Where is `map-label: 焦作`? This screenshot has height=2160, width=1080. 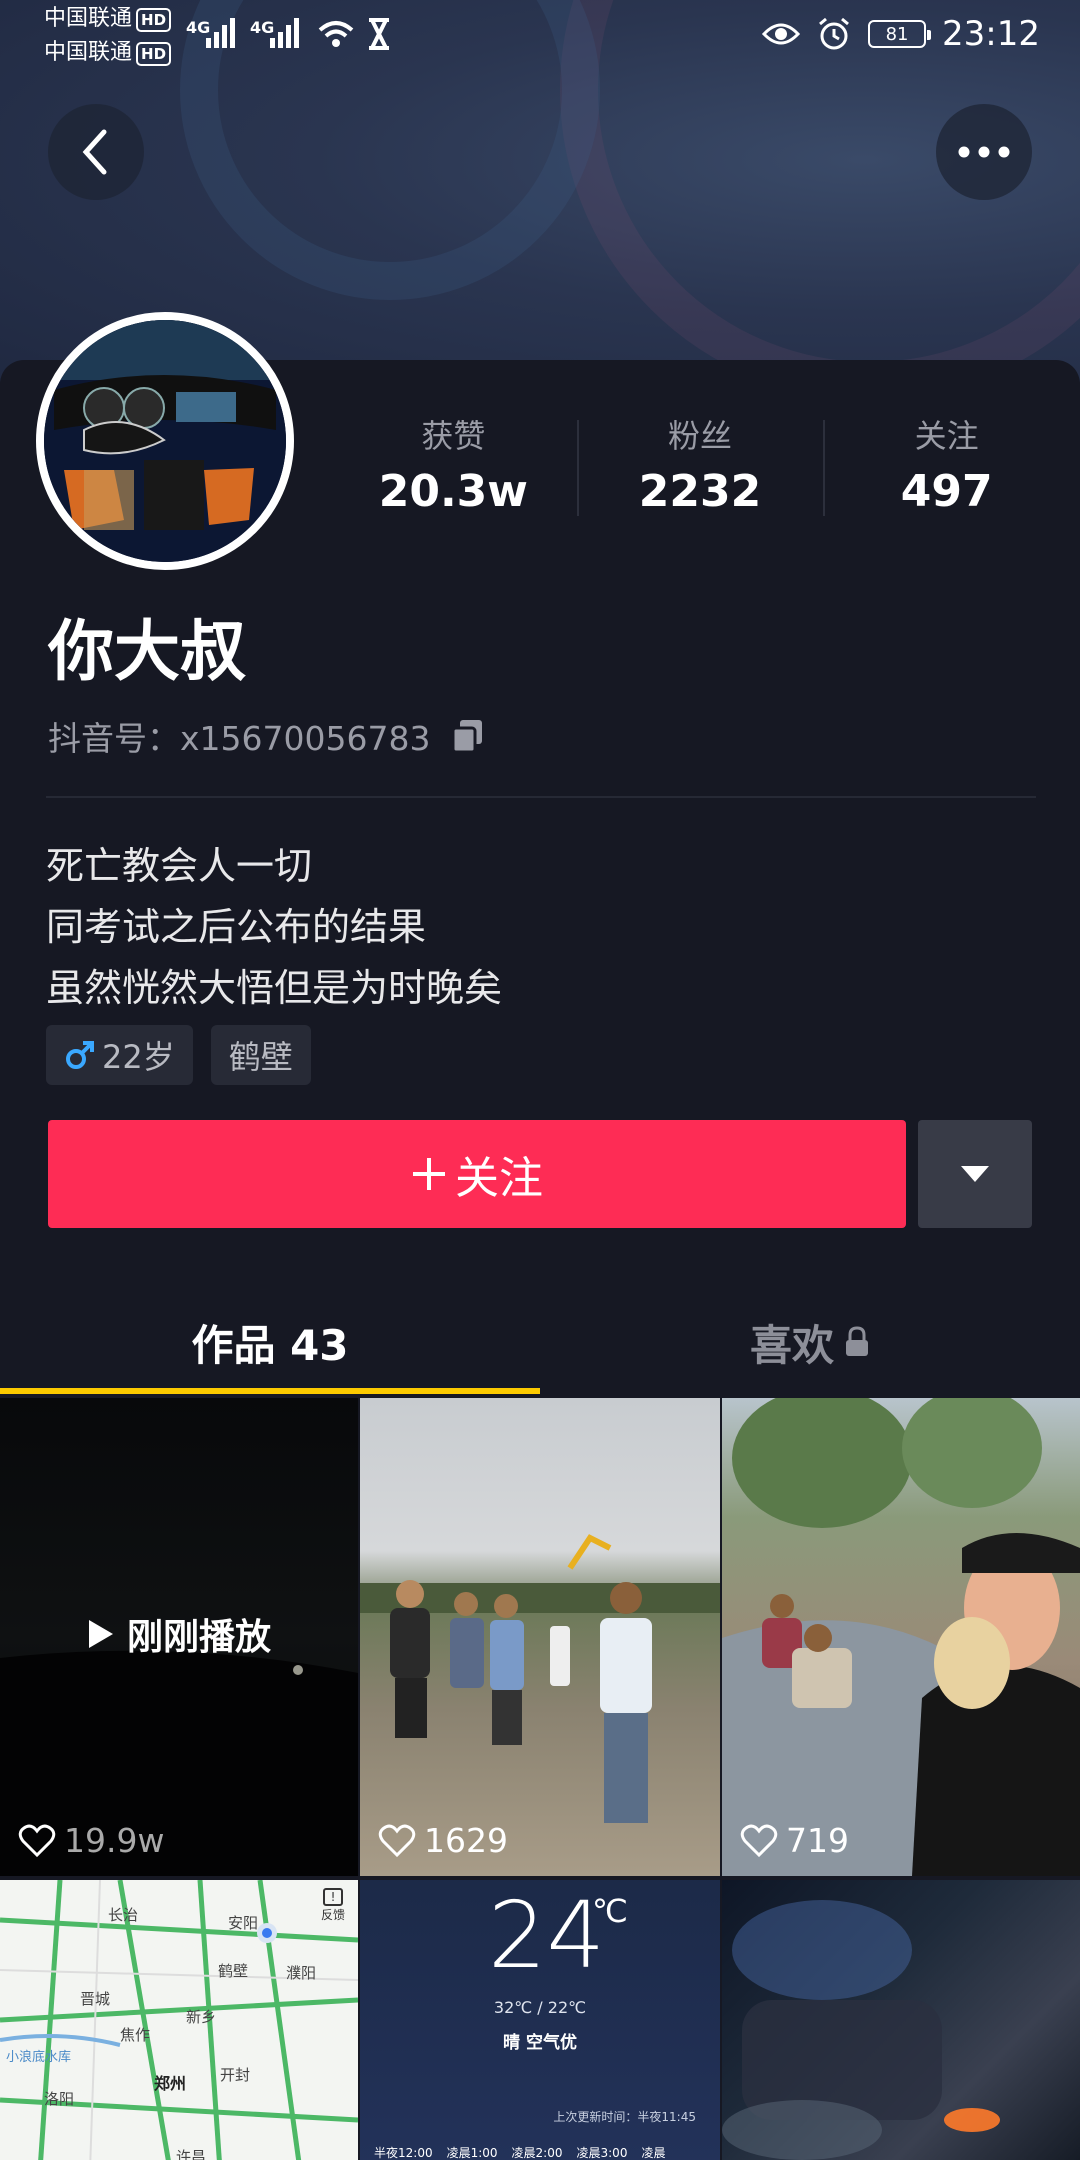
map-label: 焦作 is located at coordinates (135, 2035).